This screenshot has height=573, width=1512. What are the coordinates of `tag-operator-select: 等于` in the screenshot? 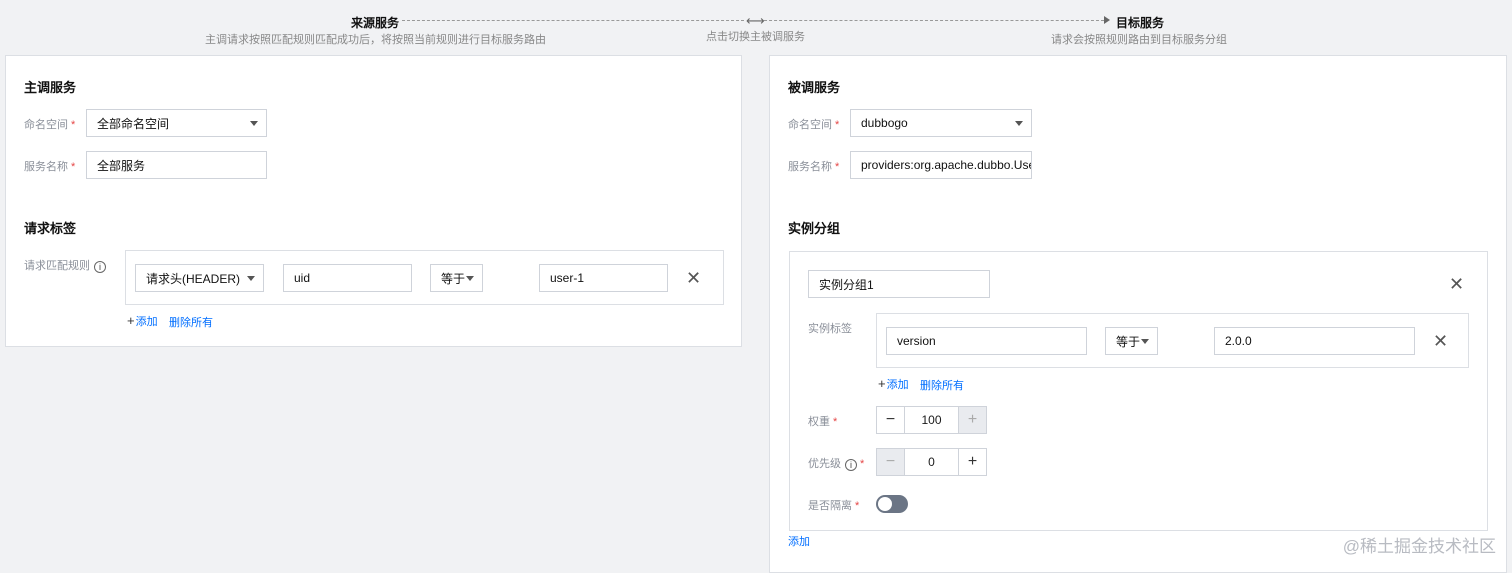 It's located at (1131, 341).